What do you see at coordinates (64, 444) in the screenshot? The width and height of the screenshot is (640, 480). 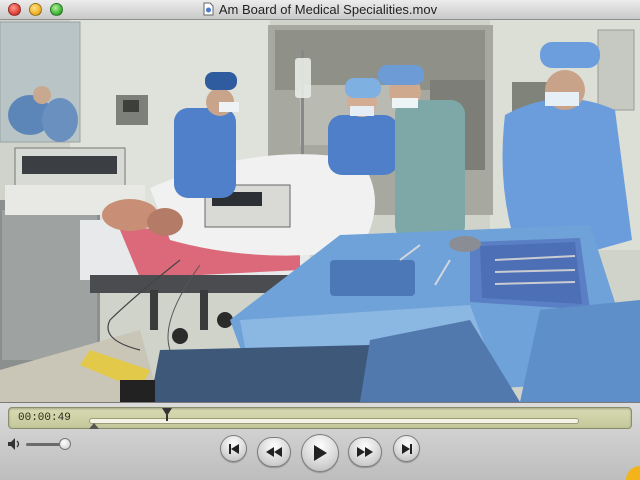 I see `volume-knob` at bounding box center [64, 444].